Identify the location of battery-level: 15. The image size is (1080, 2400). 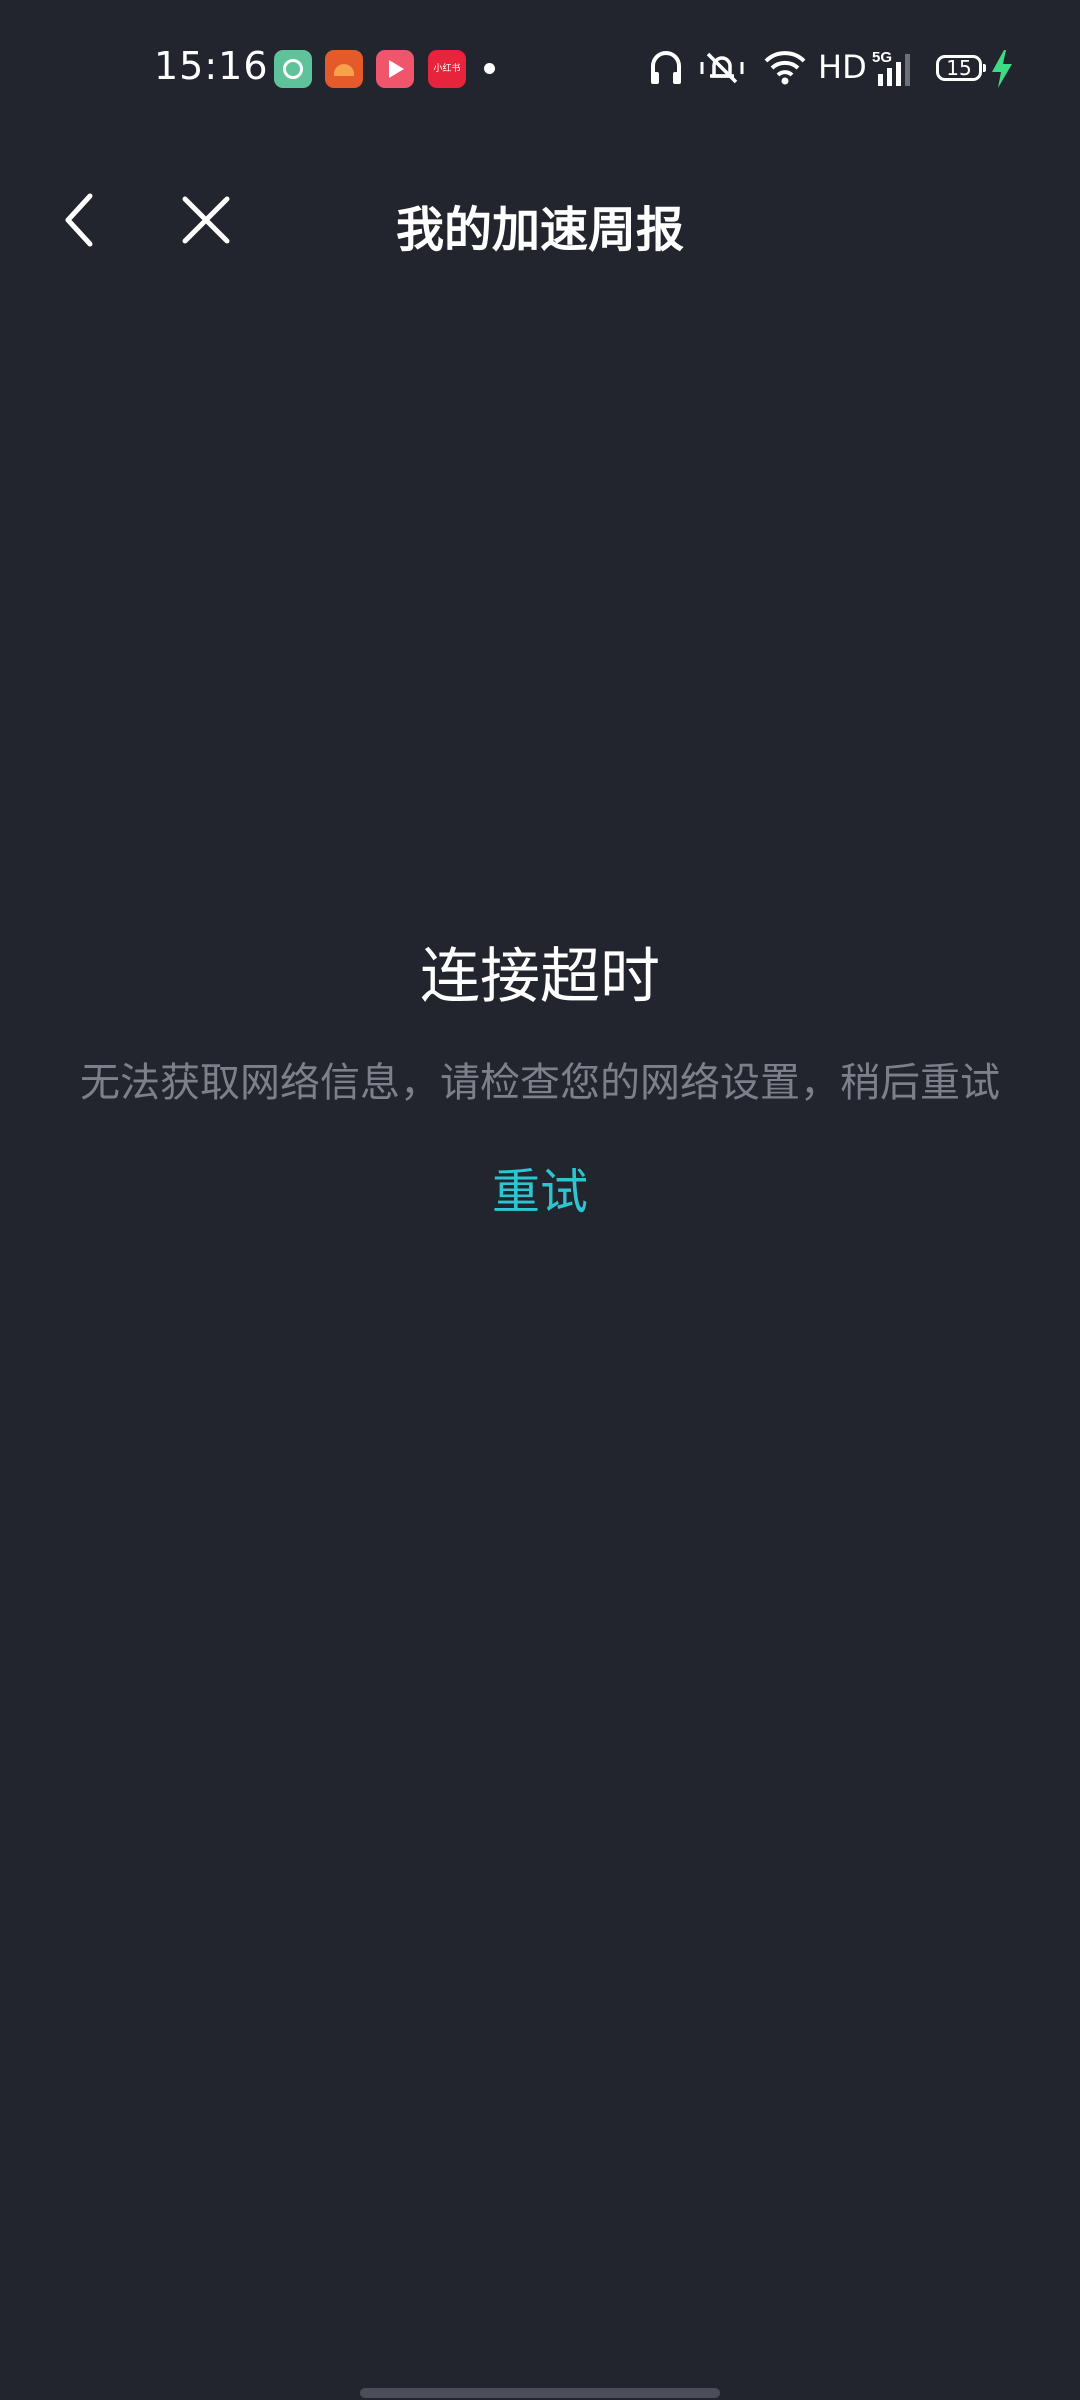
(959, 68).